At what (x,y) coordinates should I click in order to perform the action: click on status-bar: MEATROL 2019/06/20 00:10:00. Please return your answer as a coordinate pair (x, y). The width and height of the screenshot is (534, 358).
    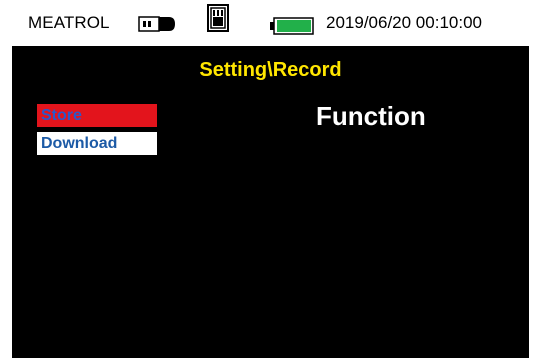
    Looking at the image, I should click on (270, 23).